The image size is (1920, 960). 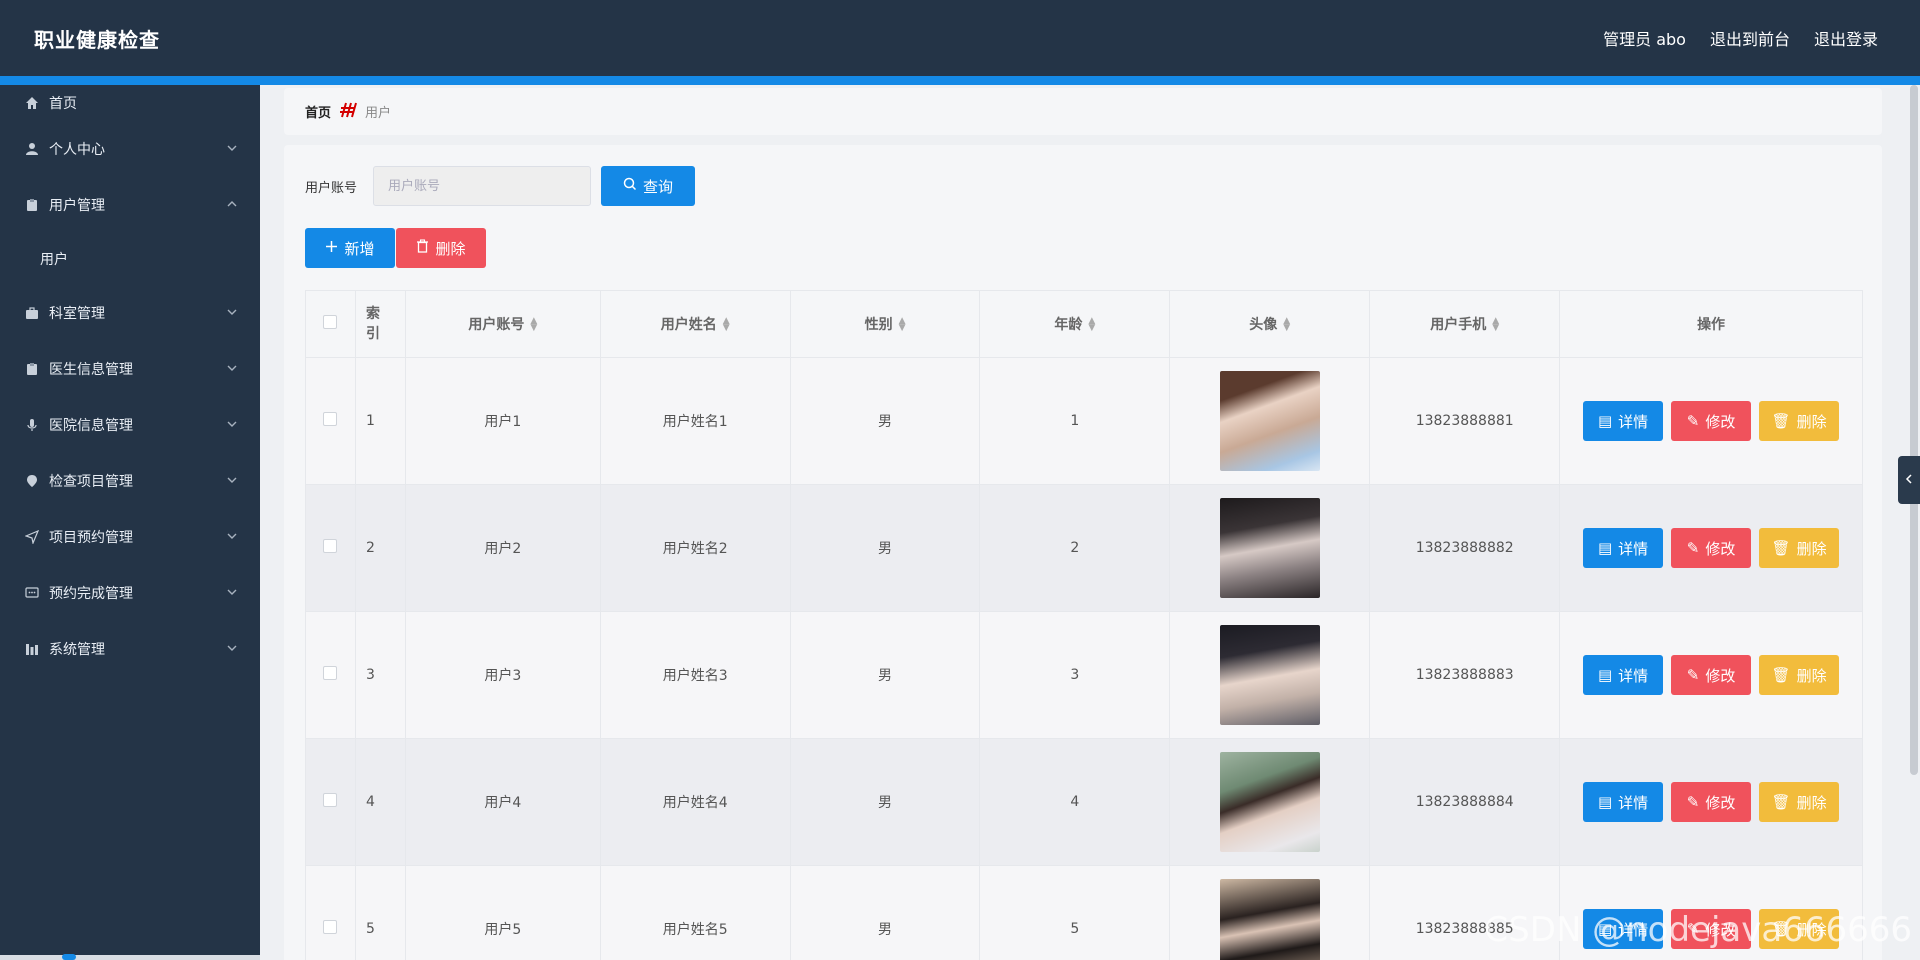 I want to click on cell-avatar, so click(x=1270, y=802).